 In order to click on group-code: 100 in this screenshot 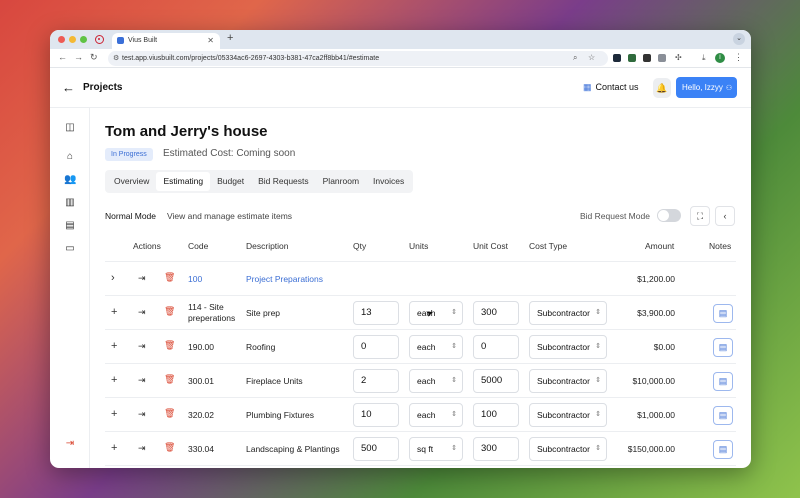, I will do `click(195, 279)`.